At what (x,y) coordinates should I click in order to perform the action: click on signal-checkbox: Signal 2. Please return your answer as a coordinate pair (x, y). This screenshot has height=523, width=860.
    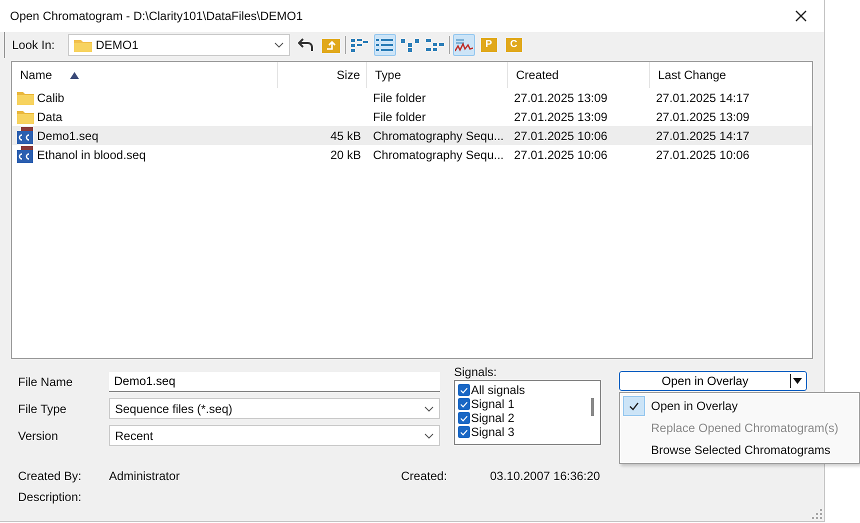
    Looking at the image, I should click on (529, 418).